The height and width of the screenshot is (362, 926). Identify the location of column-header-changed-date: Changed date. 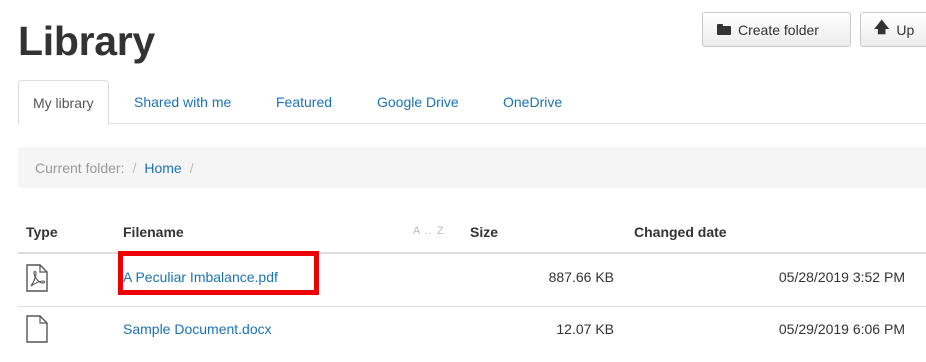
(680, 232).